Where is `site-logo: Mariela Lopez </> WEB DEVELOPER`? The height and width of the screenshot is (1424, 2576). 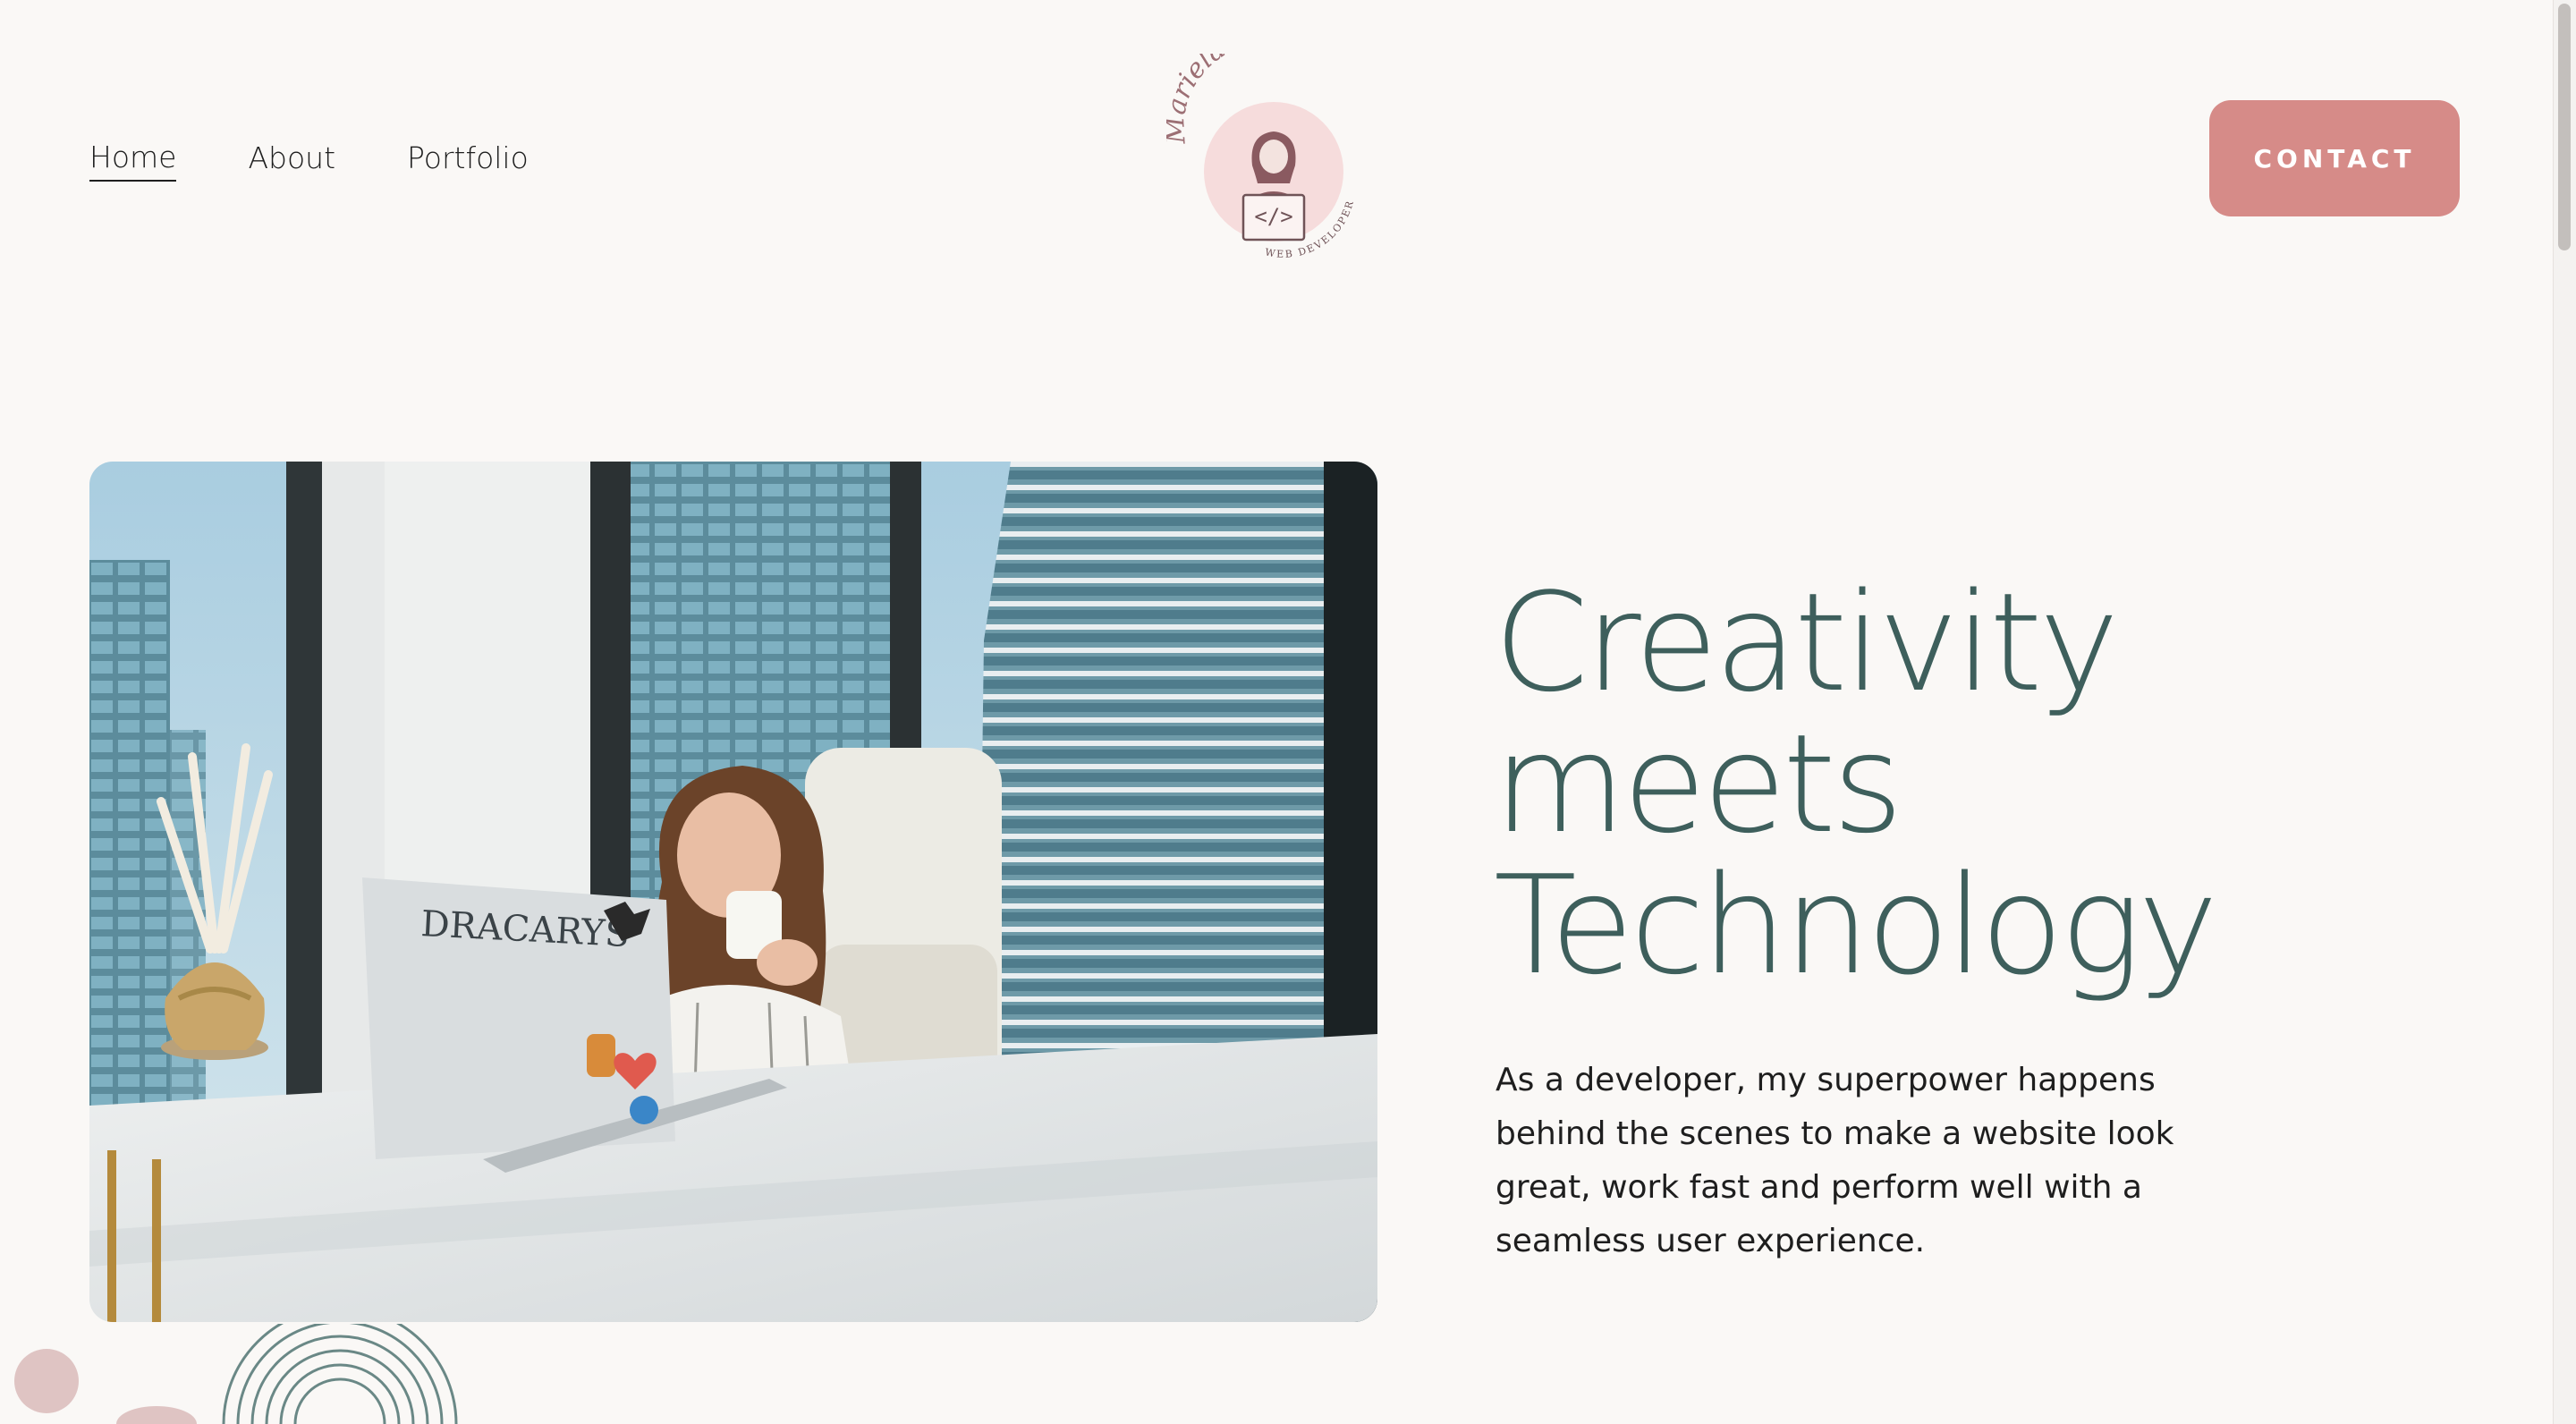
site-logo: Mariela Lopez </> WEB DEVELOPER is located at coordinates (1270, 137).